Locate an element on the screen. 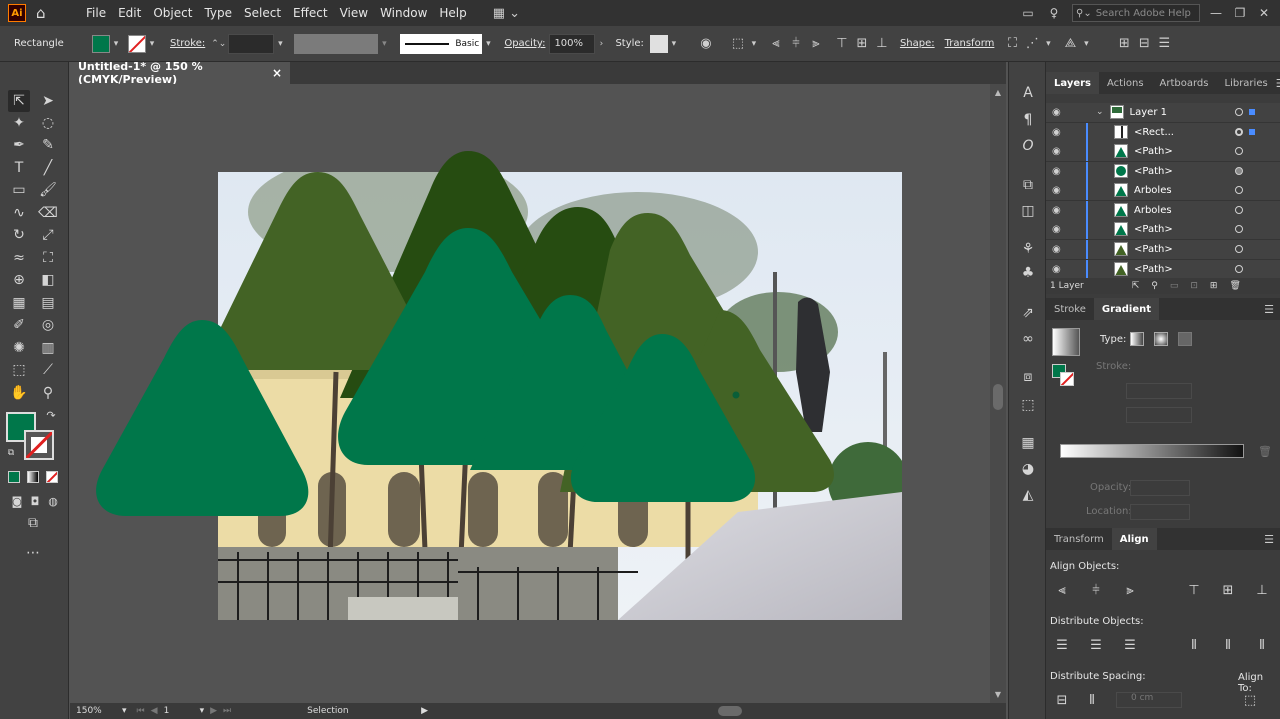 The image size is (1280, 719). puppet-warp-icon: ⋰ is located at coordinates (1032, 44).